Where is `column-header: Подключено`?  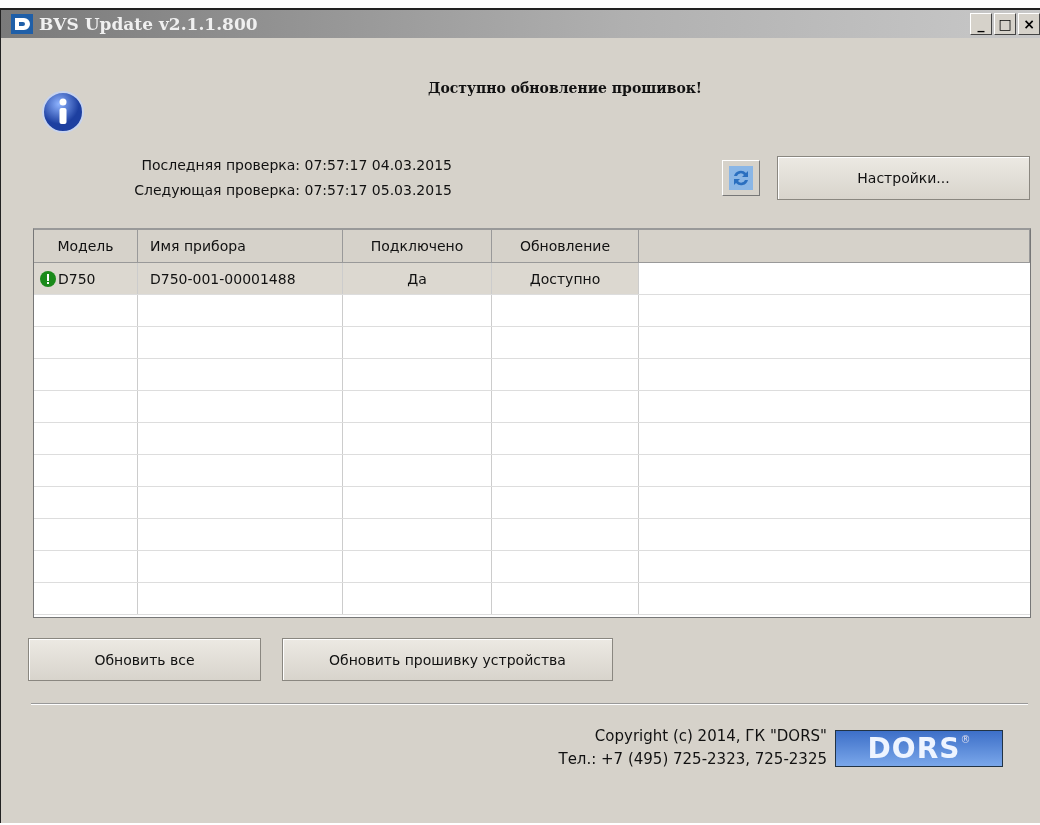
column-header: Подключено is located at coordinates (417, 246).